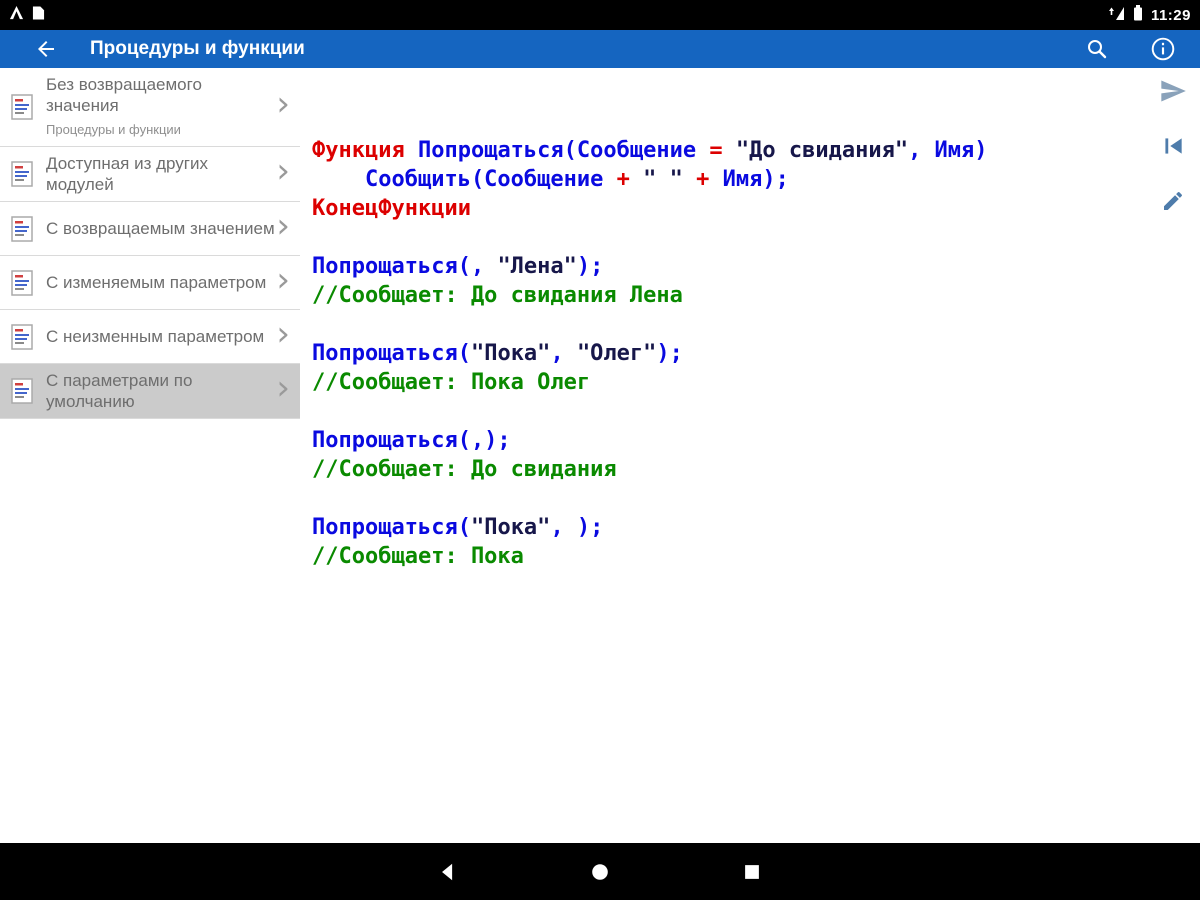 This screenshot has height=900, width=1200. I want to click on sidebar-item-title: С параметрами по умолчанию, so click(119, 391).